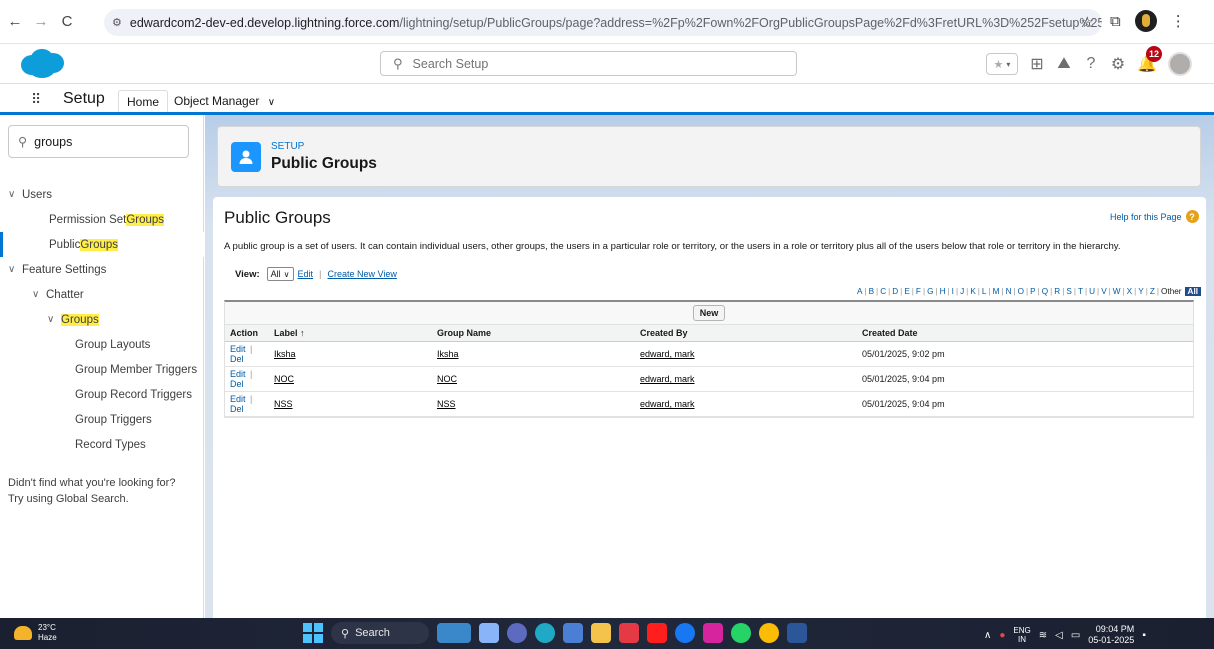  Describe the element at coordinates (984, 291) in the screenshot. I see `alphabet-letter: L` at that location.